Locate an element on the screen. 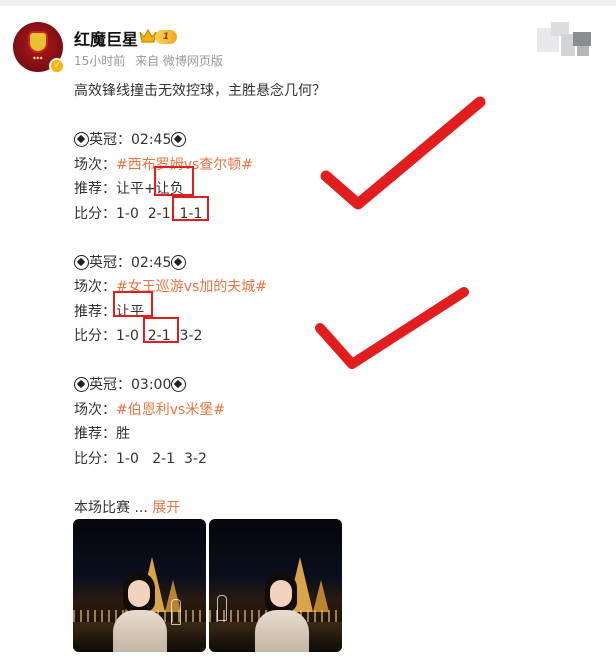 This screenshot has width=616, height=659. footer-text: 本场比赛 is located at coordinates (102, 507).